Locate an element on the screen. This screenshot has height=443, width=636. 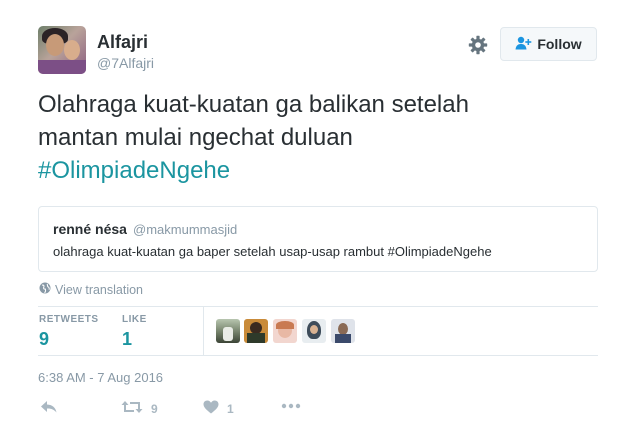
tweet-hashtag-link: #OlimpiadeNgehe is located at coordinates (328, 170).